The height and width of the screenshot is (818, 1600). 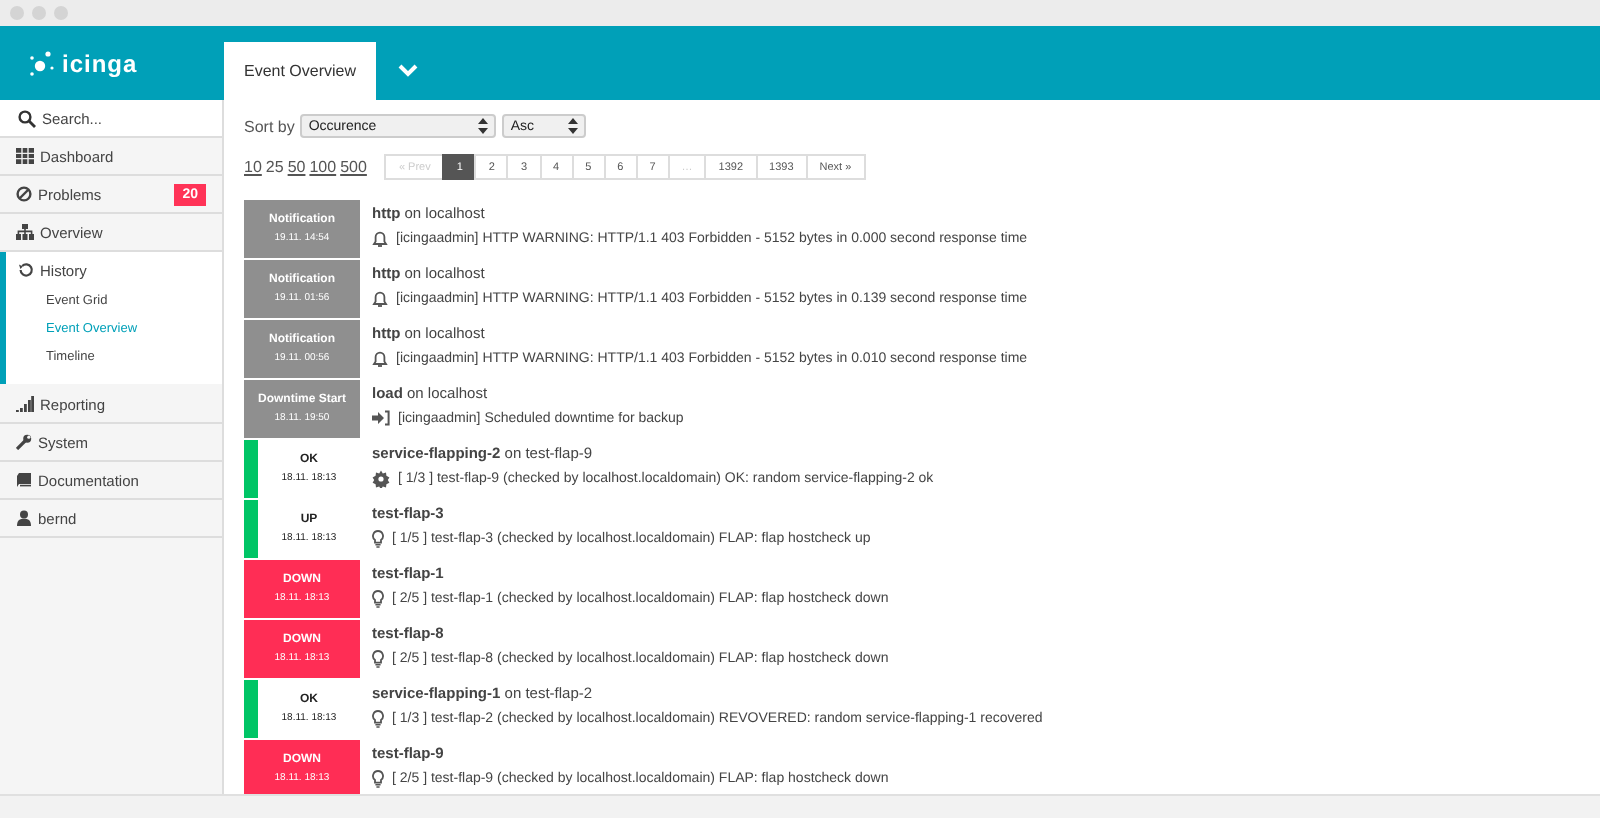 I want to click on sort-label: Sort by, so click(x=269, y=126).